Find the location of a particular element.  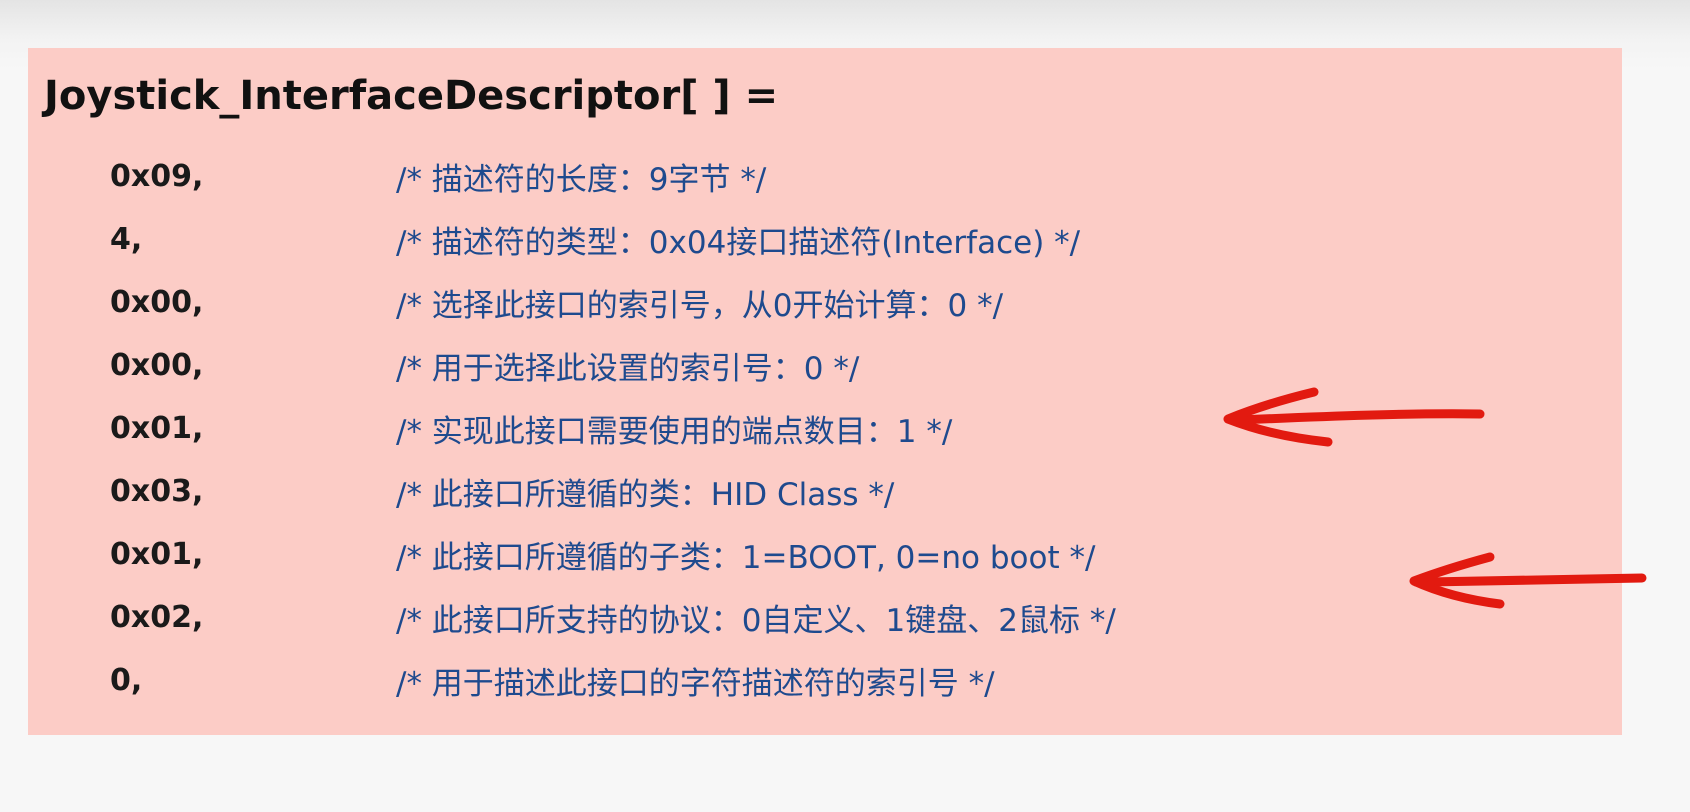

descriptor-title: Joystick_InterfaceDescriptor[ ] = is located at coordinates (411, 96).